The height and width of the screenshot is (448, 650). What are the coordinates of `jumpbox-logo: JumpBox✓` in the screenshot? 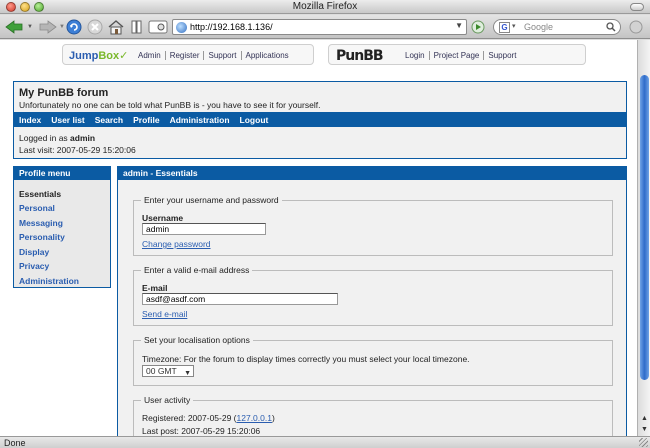 It's located at (98, 55).